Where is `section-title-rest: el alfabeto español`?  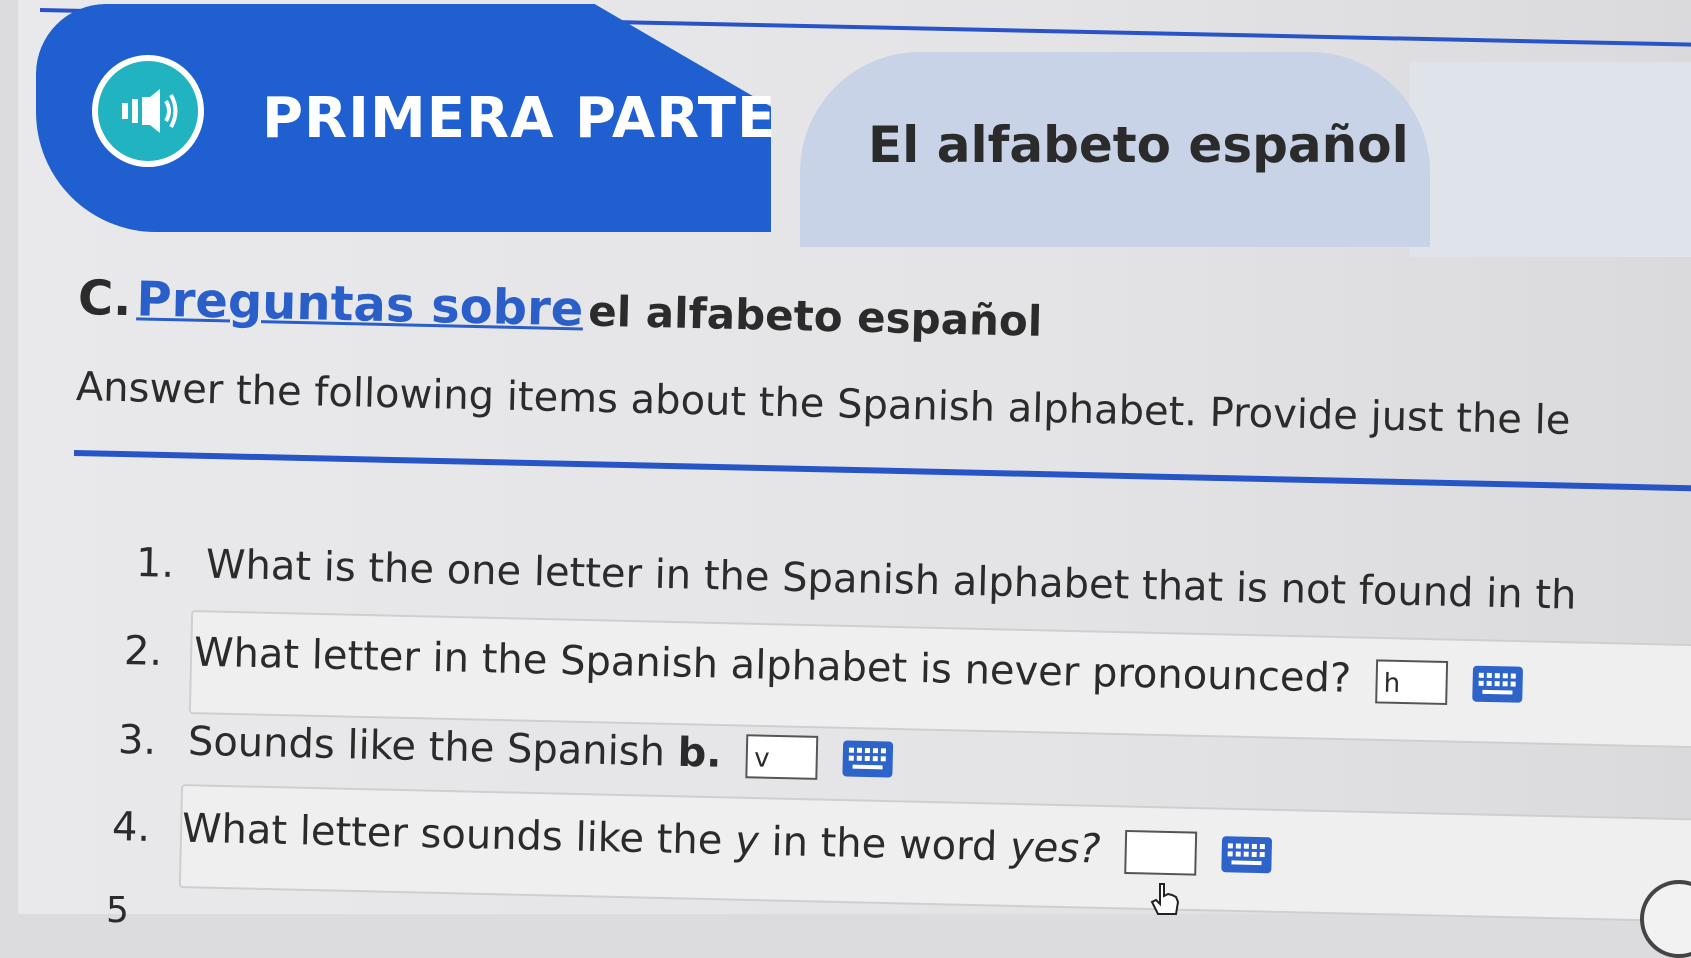 section-title-rest: el alfabeto español is located at coordinates (815, 316).